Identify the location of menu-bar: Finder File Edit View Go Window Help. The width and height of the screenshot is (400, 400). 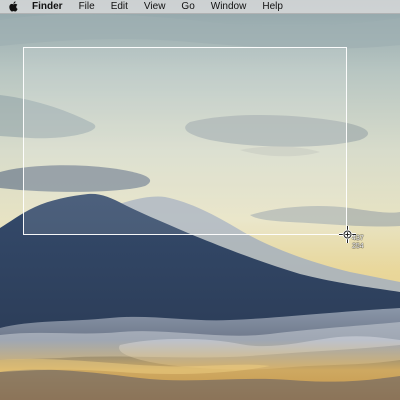
(200, 7).